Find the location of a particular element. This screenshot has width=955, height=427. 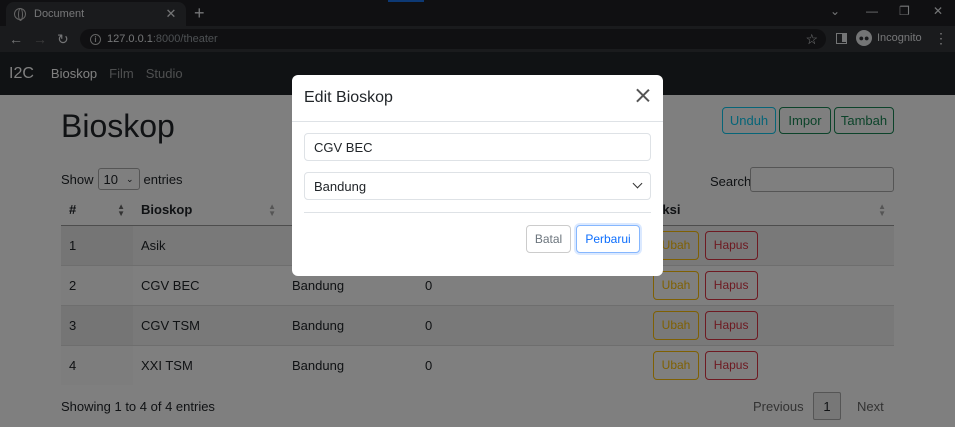

update-button: Perbarui is located at coordinates (608, 239).